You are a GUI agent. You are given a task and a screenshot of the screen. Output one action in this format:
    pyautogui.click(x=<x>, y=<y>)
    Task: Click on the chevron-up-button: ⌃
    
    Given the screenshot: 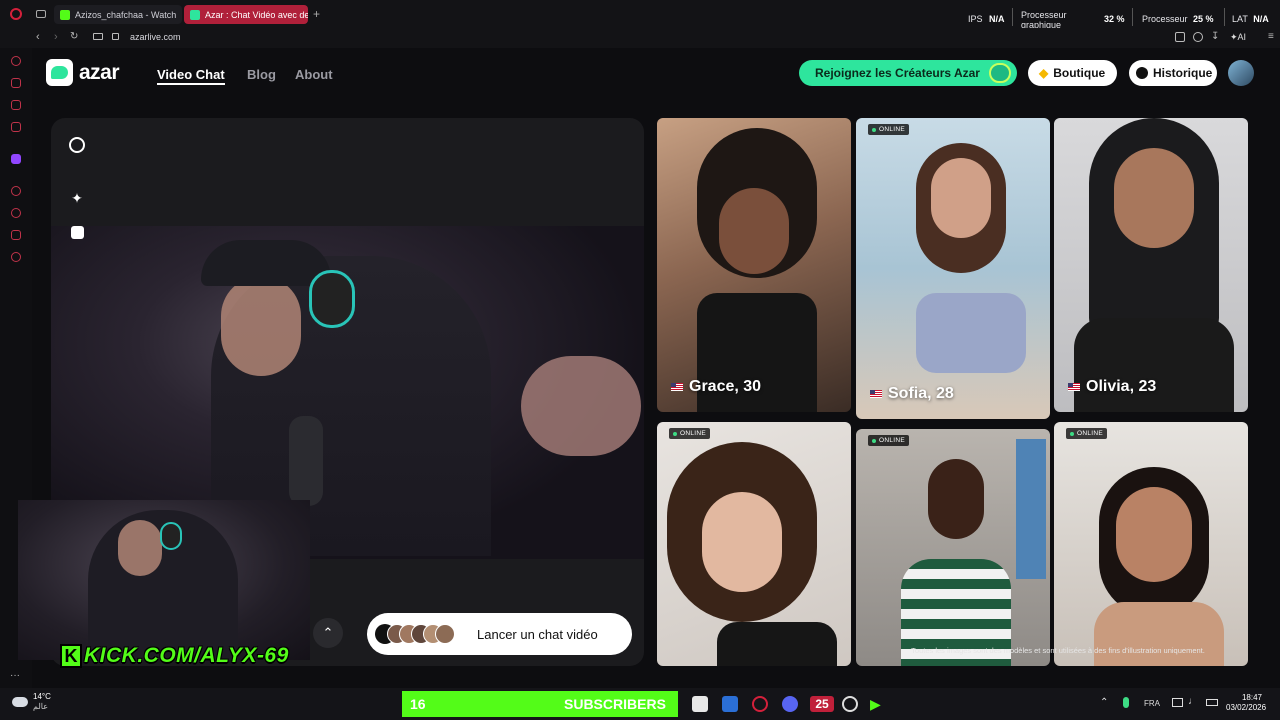 What is the action you would take?
    pyautogui.click(x=328, y=633)
    